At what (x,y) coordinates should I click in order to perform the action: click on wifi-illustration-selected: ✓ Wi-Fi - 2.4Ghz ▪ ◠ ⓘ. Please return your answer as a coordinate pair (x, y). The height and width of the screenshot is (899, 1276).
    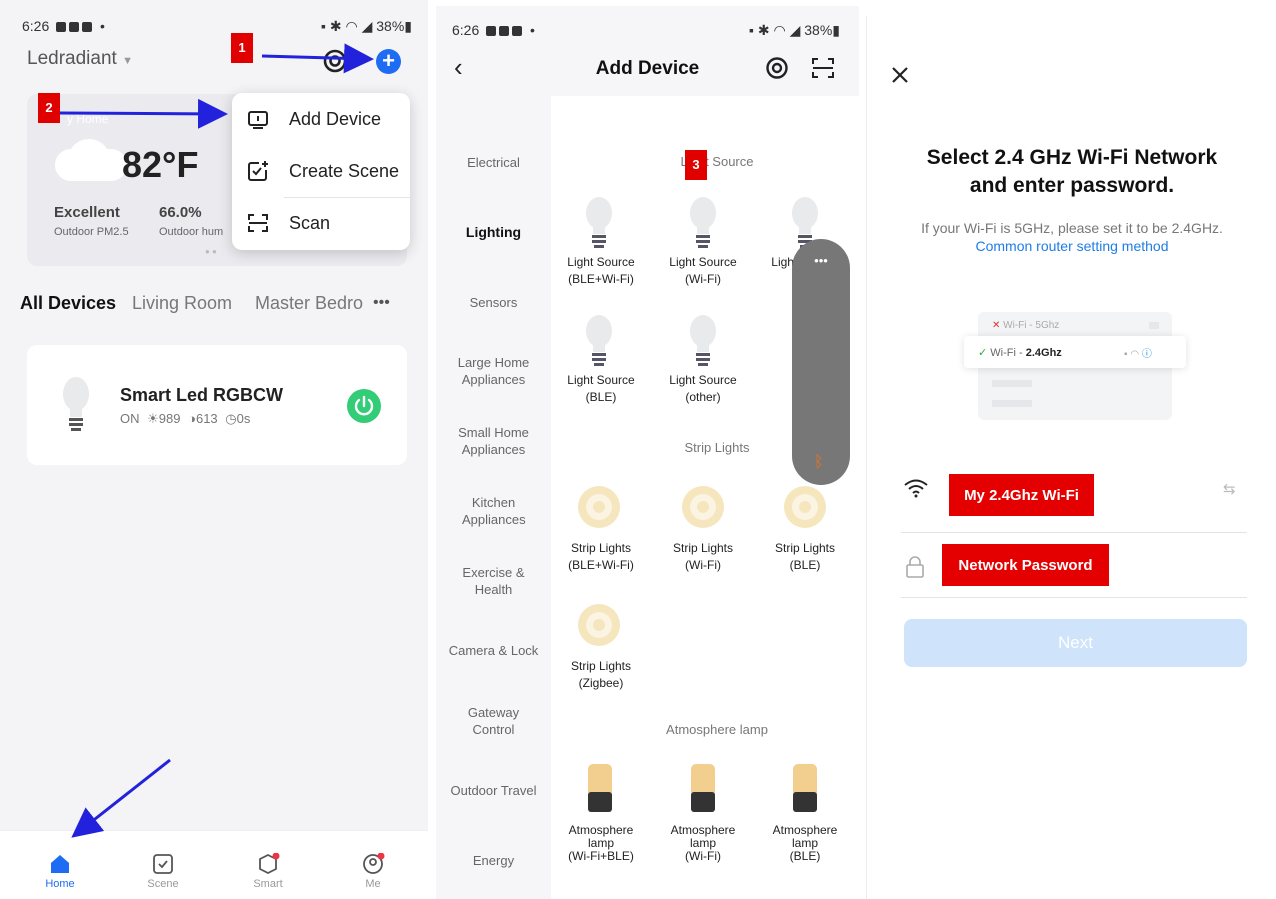
    Looking at the image, I should click on (1075, 352).